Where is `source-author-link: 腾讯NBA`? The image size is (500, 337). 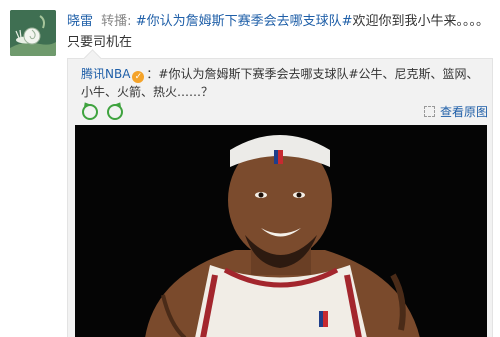
source-author-link: 腾讯NBA is located at coordinates (105, 74).